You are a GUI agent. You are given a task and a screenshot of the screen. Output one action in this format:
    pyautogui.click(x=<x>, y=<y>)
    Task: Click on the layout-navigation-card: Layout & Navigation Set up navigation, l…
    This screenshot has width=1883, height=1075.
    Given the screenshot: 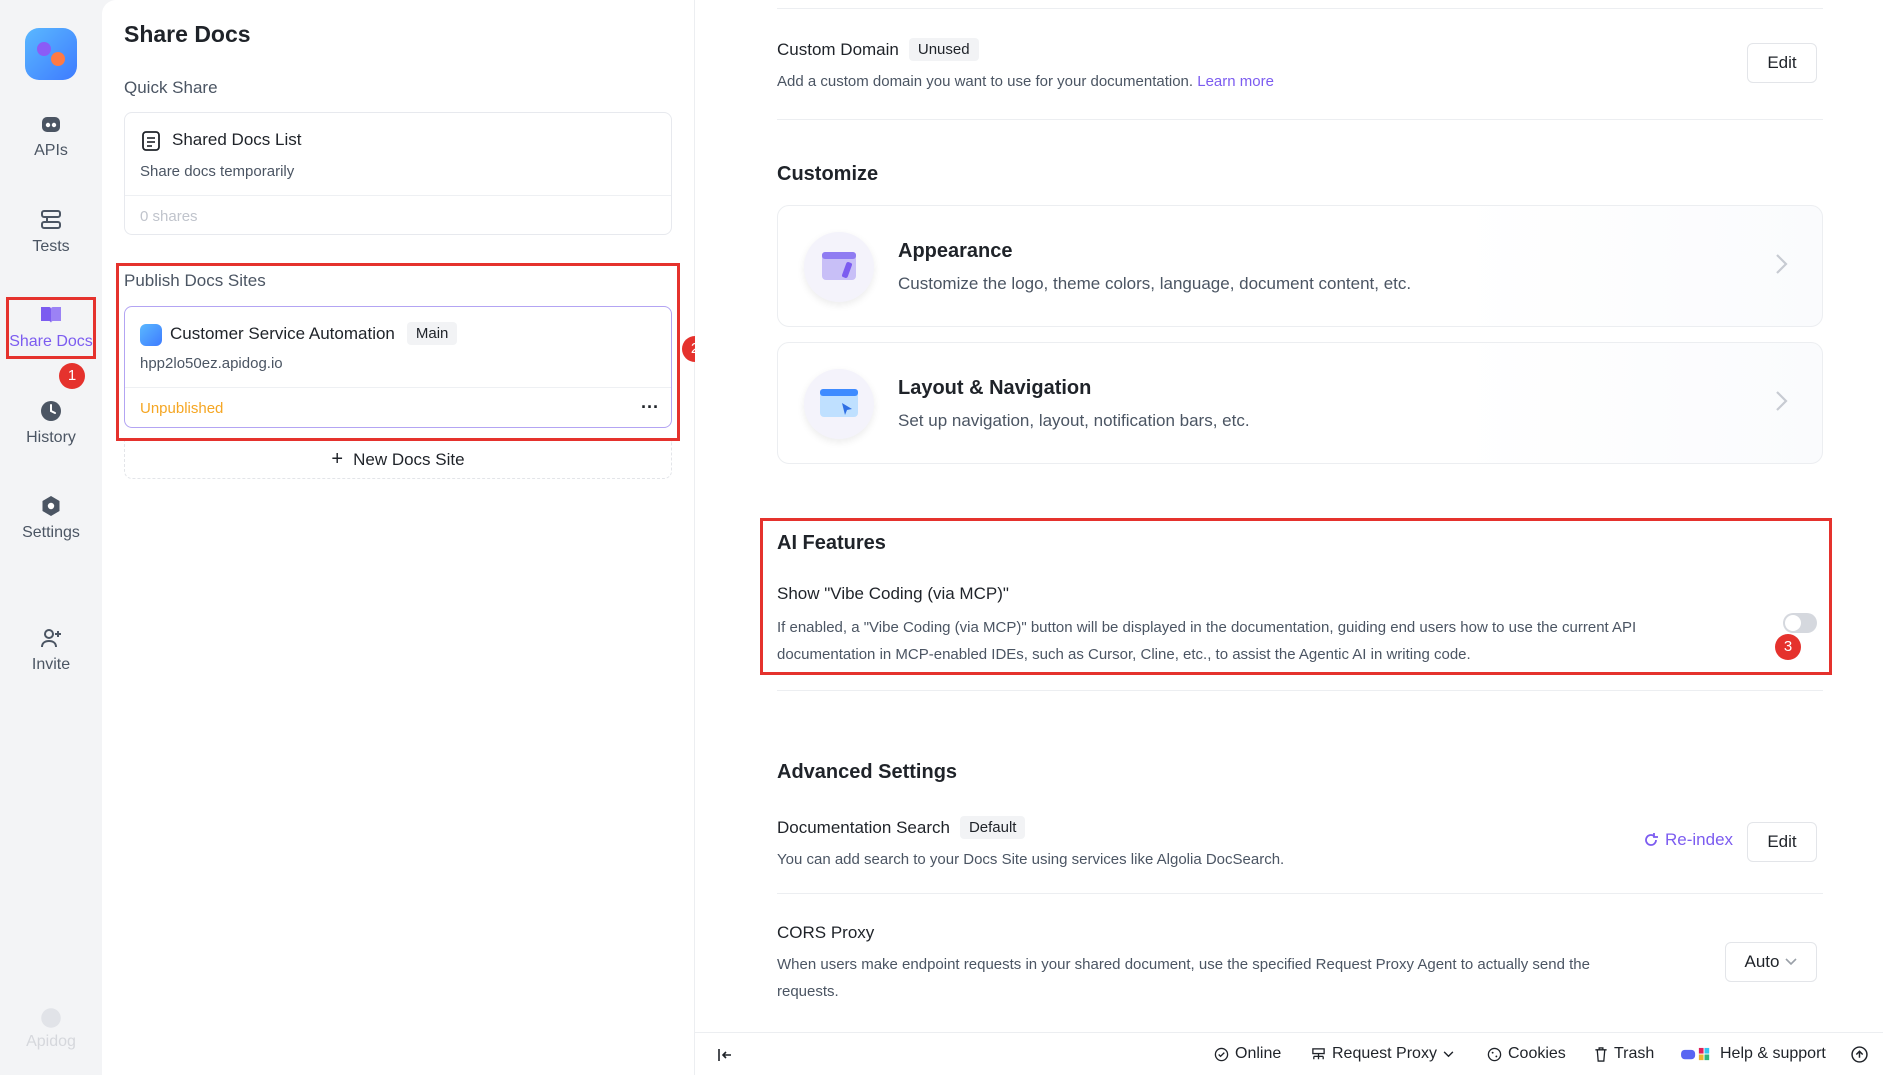 What is the action you would take?
    pyautogui.click(x=1300, y=403)
    